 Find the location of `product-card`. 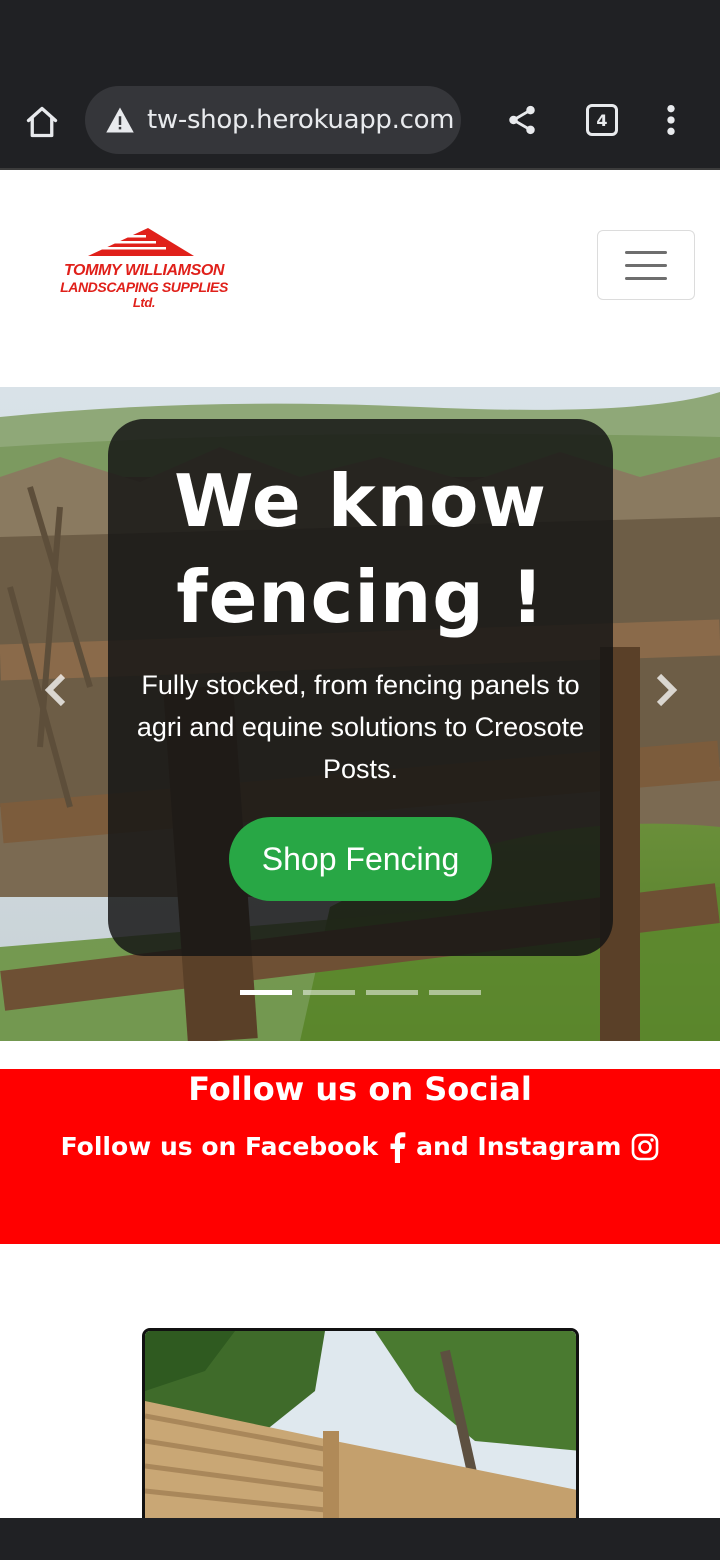

product-card is located at coordinates (360, 1428).